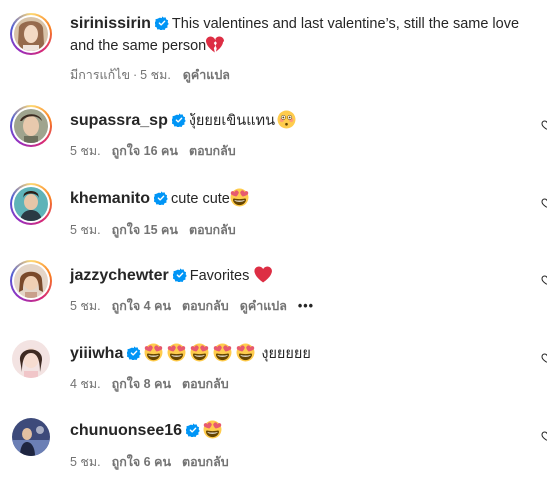  I want to click on comment-meta: มีการแก้ไข · 5 ชม. ดูคำแปล, so click(155, 75).